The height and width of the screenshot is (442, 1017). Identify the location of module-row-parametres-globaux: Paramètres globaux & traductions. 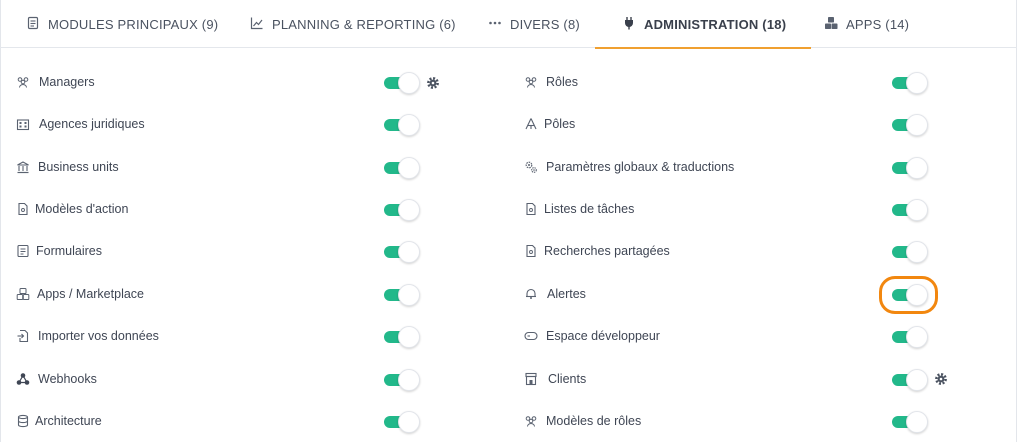
(629, 167).